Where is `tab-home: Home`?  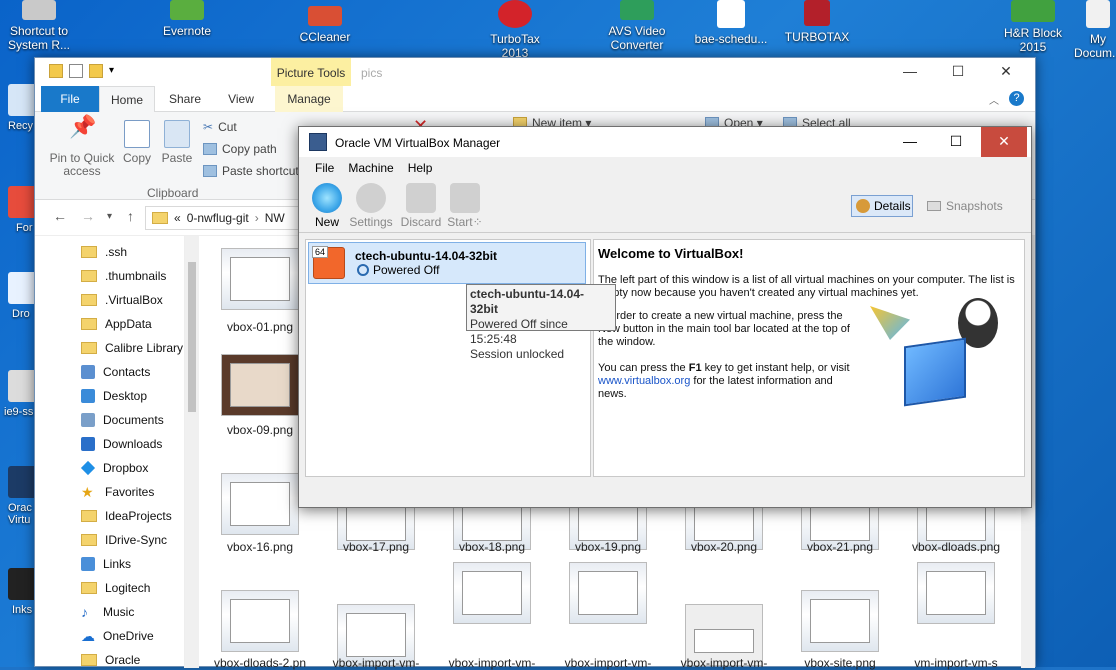 tab-home: Home is located at coordinates (127, 99).